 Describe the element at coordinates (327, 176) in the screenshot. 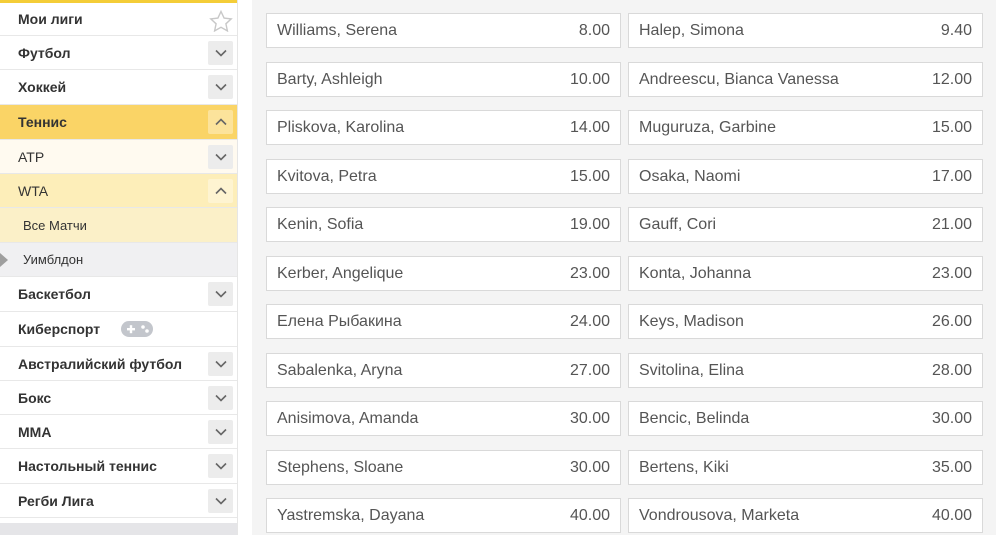

I see `player-name: Kvitova, Petra` at that location.